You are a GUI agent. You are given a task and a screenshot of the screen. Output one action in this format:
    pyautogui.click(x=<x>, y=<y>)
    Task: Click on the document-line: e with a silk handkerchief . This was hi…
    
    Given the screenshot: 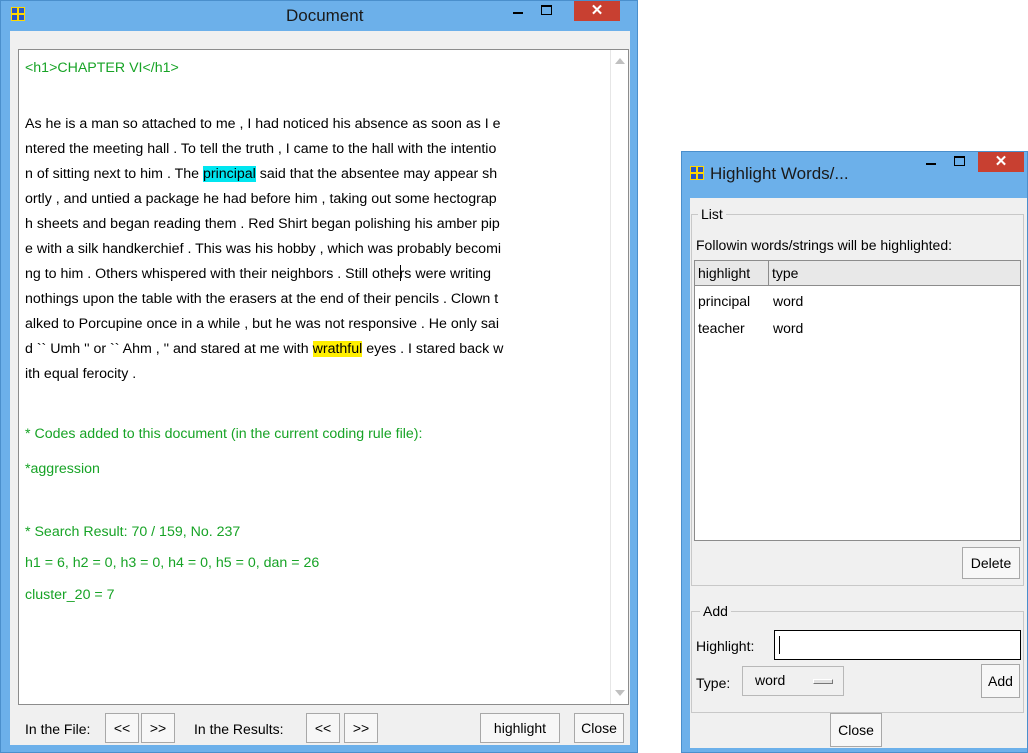 What is the action you would take?
    pyautogui.click(x=263, y=249)
    